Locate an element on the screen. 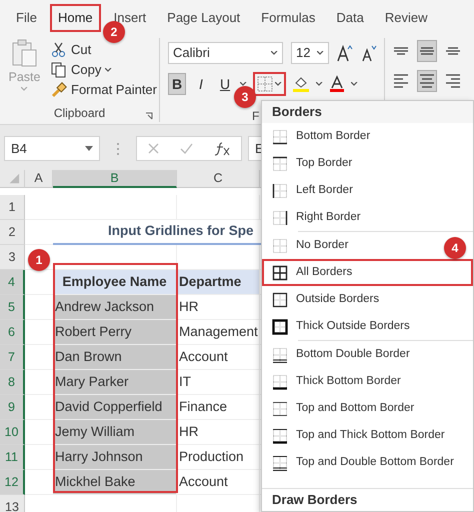 This screenshot has width=474, height=512. row-header: 10 is located at coordinates (12, 432).